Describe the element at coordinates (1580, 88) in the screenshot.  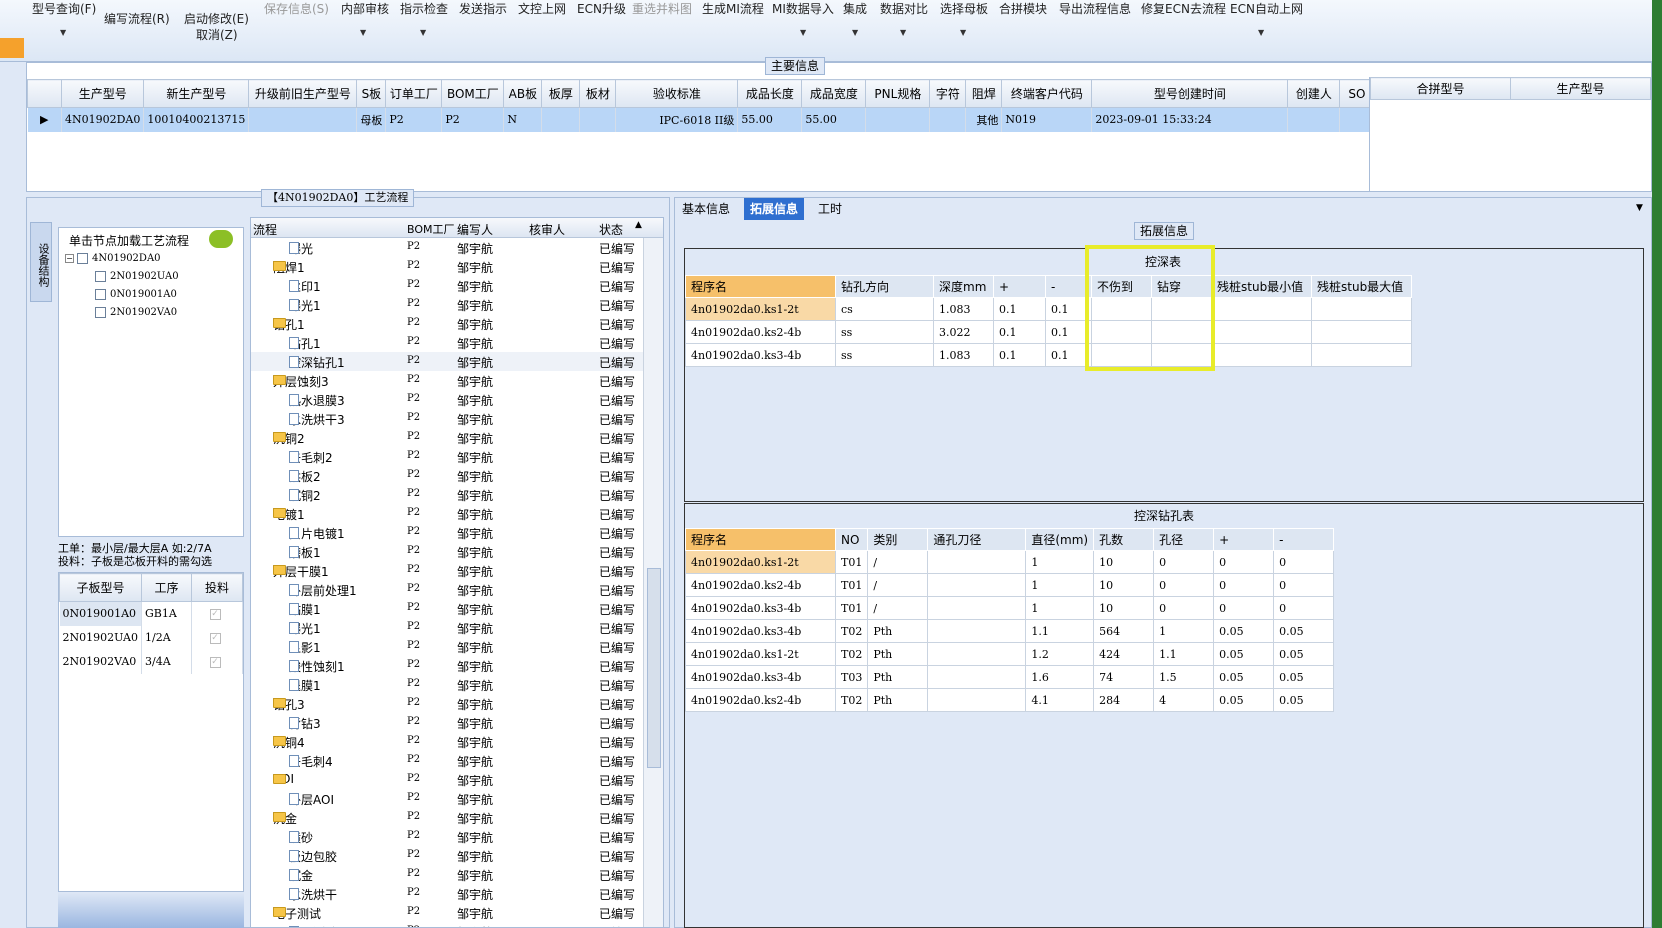
I see `col-header: 生产型号` at that location.